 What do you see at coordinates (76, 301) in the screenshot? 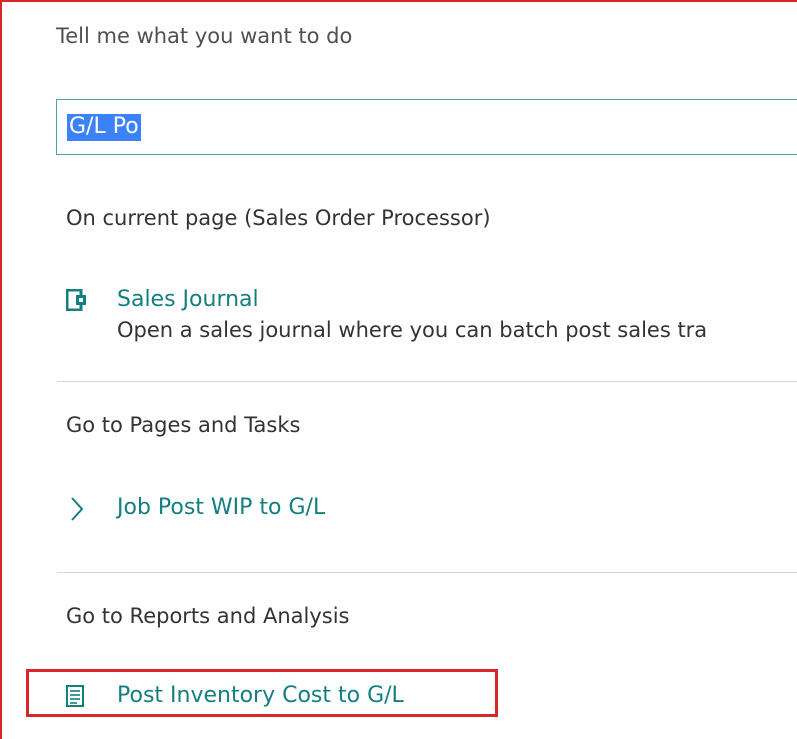
I see `journal-icon` at bounding box center [76, 301].